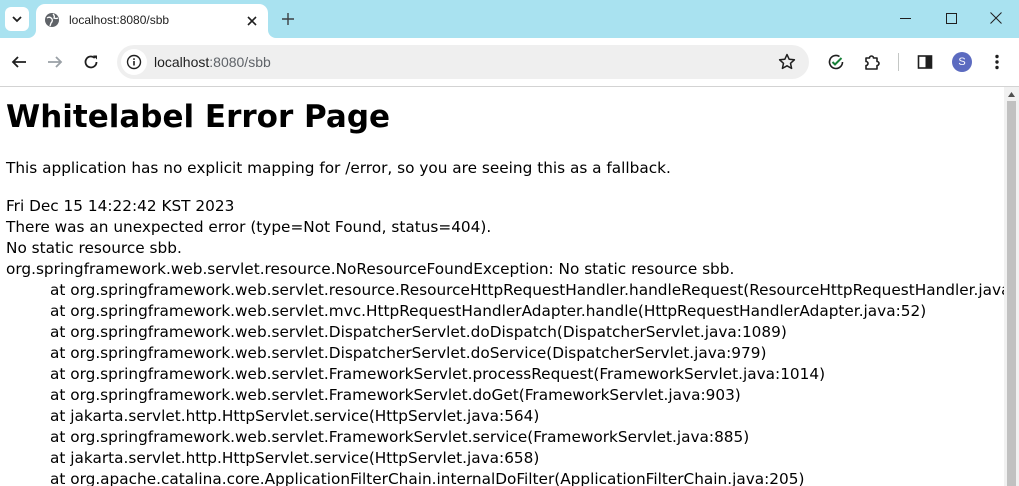  I want to click on globe-icon, so click(52, 20).